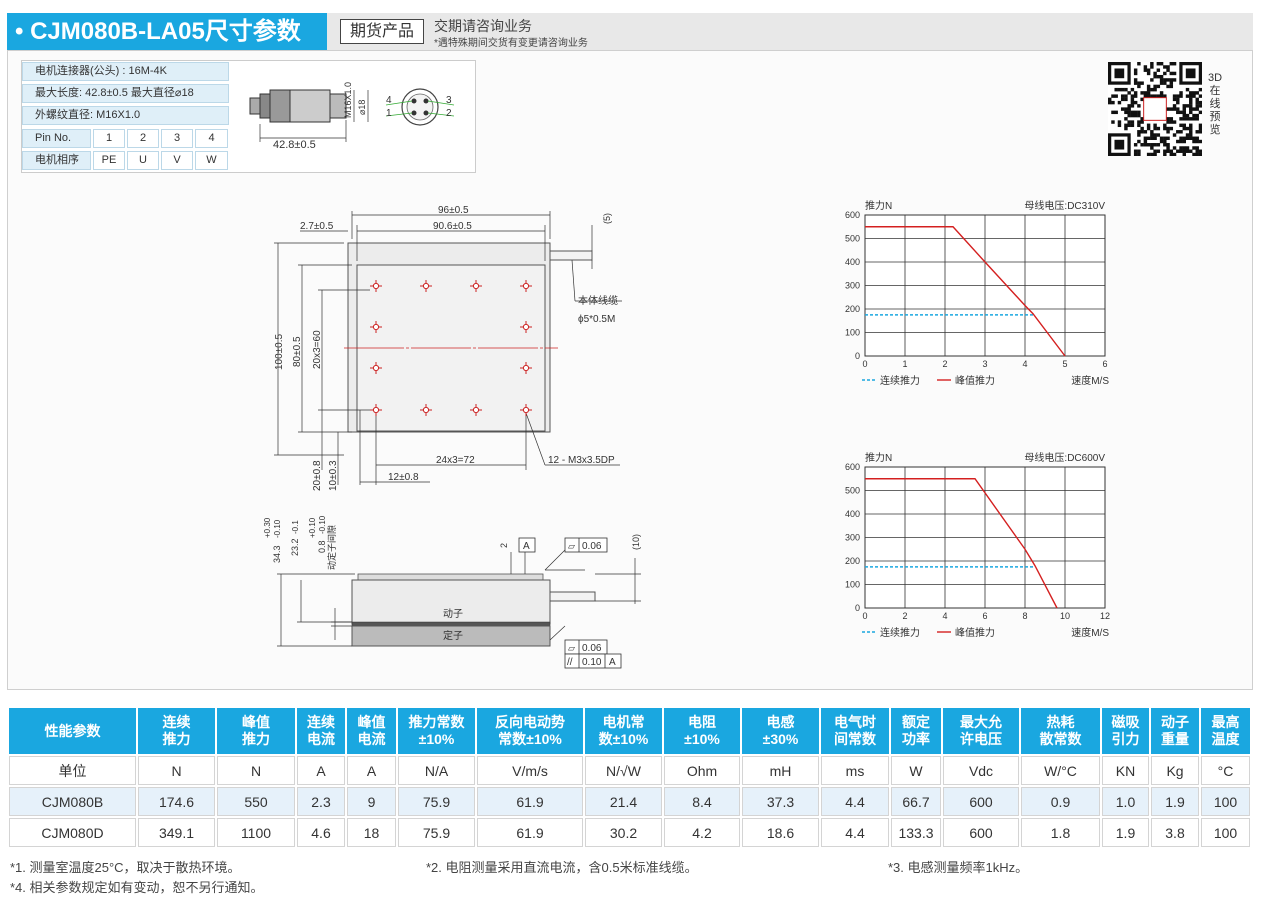 Image resolution: width=1270 pixels, height=915 pixels. Describe the element at coordinates (176, 801) in the screenshot. I see `table-cell: 174.6` at that location.